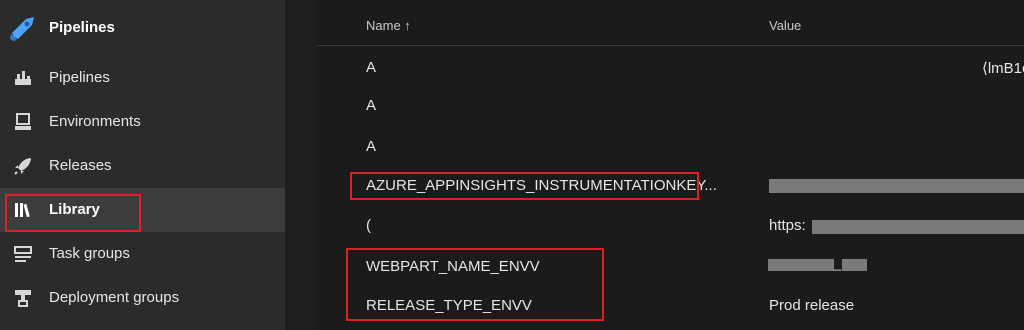 Image resolution: width=1024 pixels, height=330 pixels. Describe the element at coordinates (80, 165) in the screenshot. I see `sidebar-item-label: Releases` at that location.